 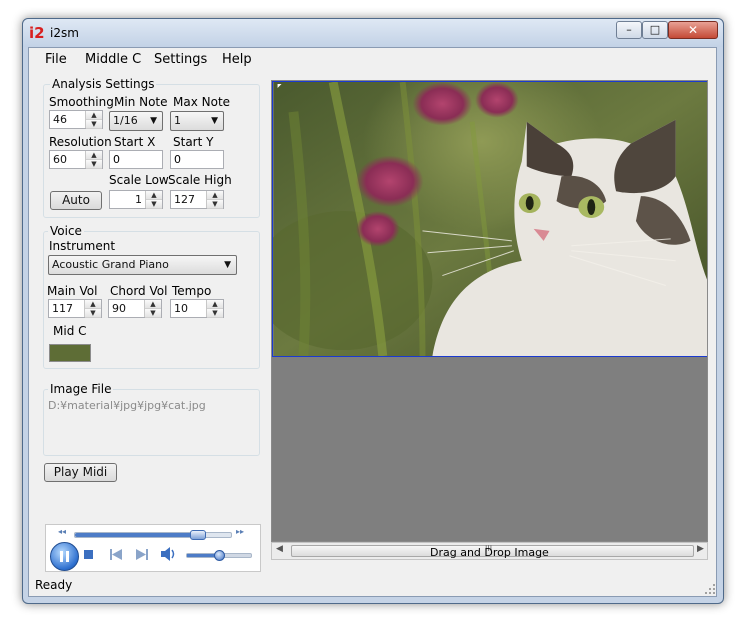 I want to click on analysis-settings-label: Analysis Settings, so click(x=103, y=84).